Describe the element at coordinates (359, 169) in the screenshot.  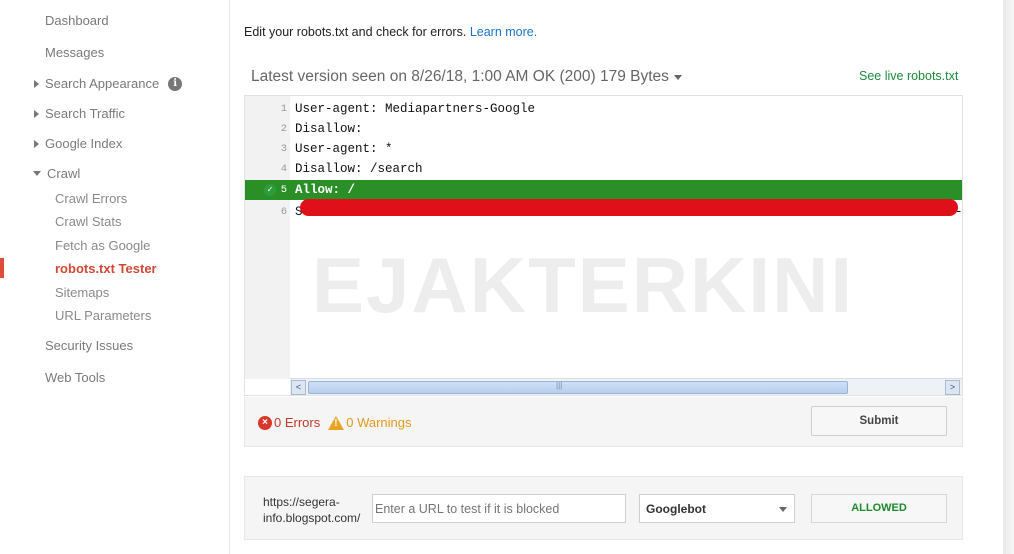
I see `code-text: Disallow: /search` at that location.